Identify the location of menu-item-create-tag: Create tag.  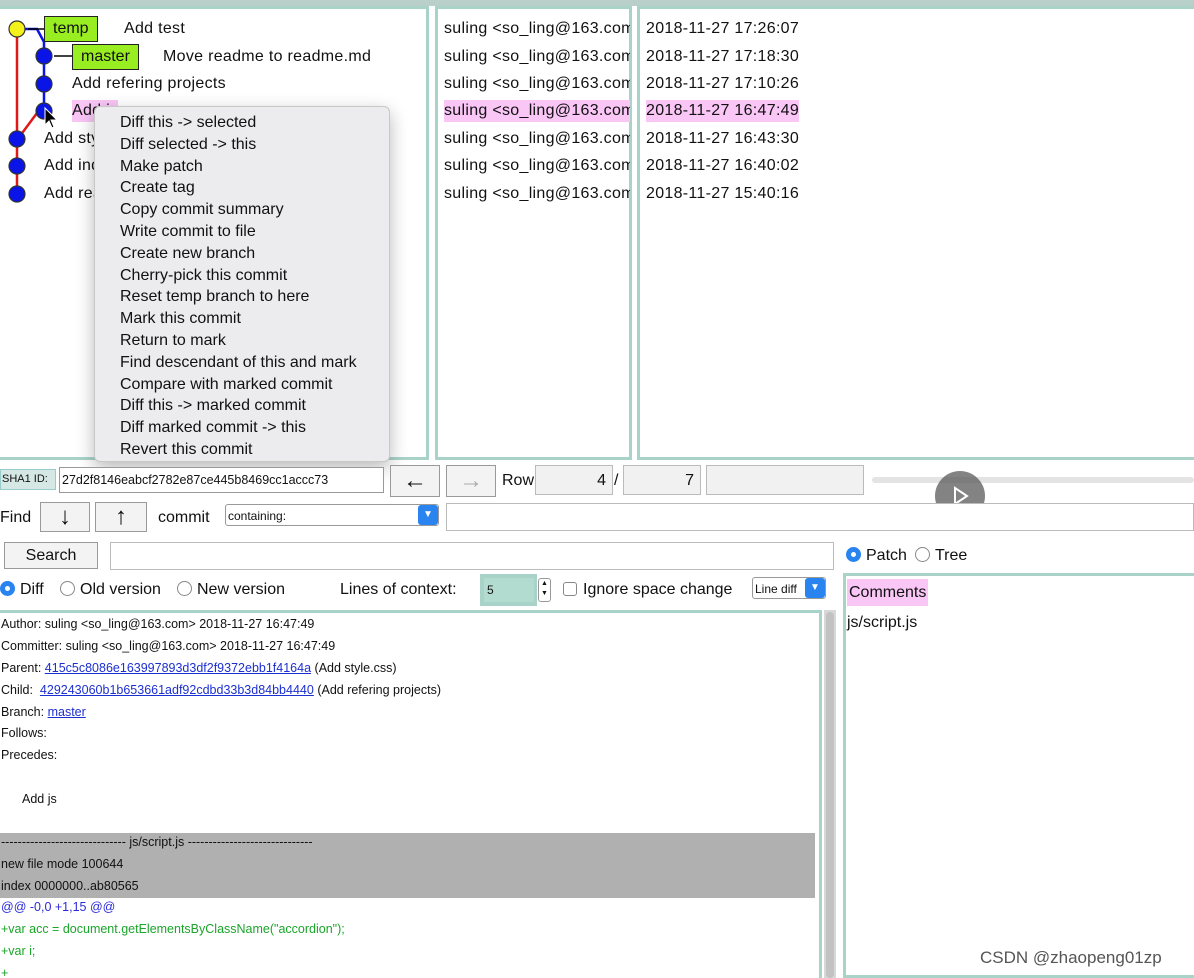
(242, 188).